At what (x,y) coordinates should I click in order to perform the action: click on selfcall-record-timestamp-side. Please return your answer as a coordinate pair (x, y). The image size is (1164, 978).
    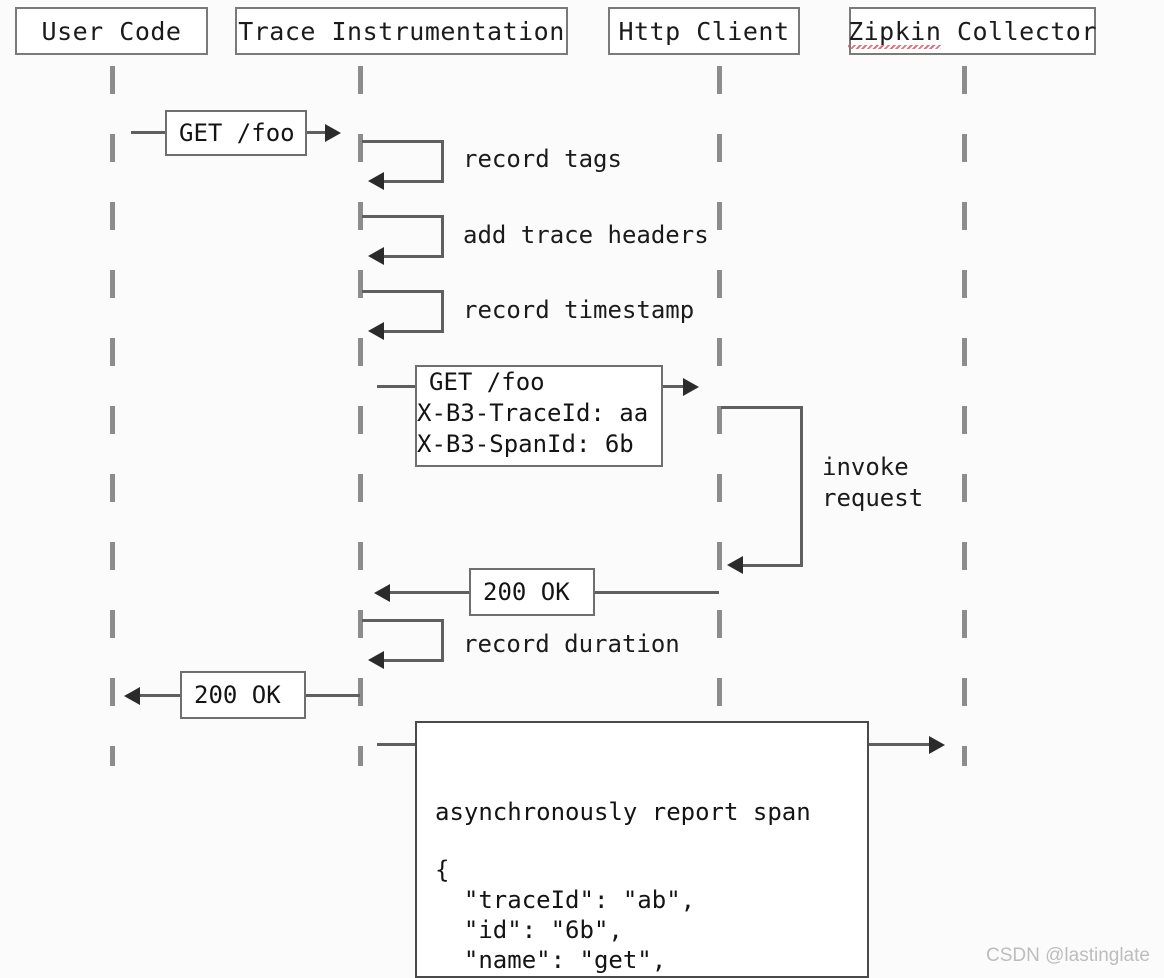
    Looking at the image, I should click on (442, 311).